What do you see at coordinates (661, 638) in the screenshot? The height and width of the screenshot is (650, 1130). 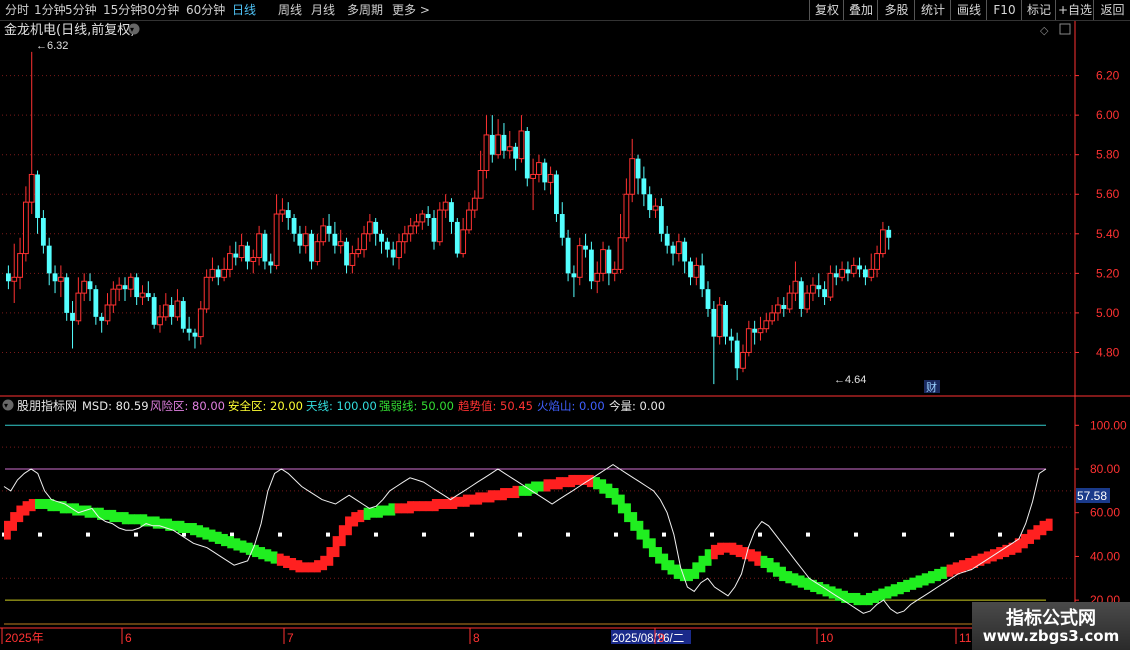 I see `date-axis-label: 9` at bounding box center [661, 638].